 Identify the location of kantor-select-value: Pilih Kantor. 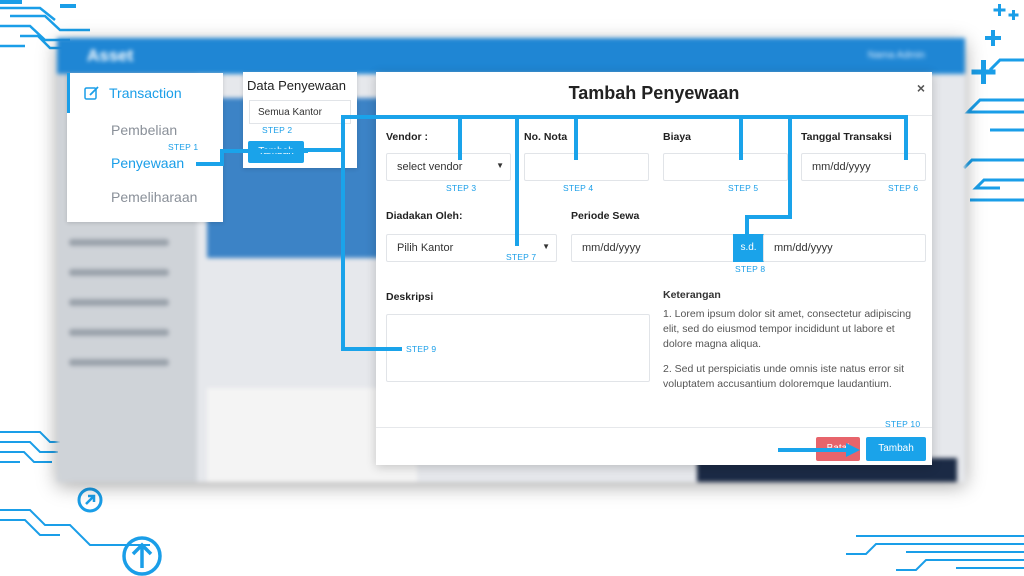
(425, 248).